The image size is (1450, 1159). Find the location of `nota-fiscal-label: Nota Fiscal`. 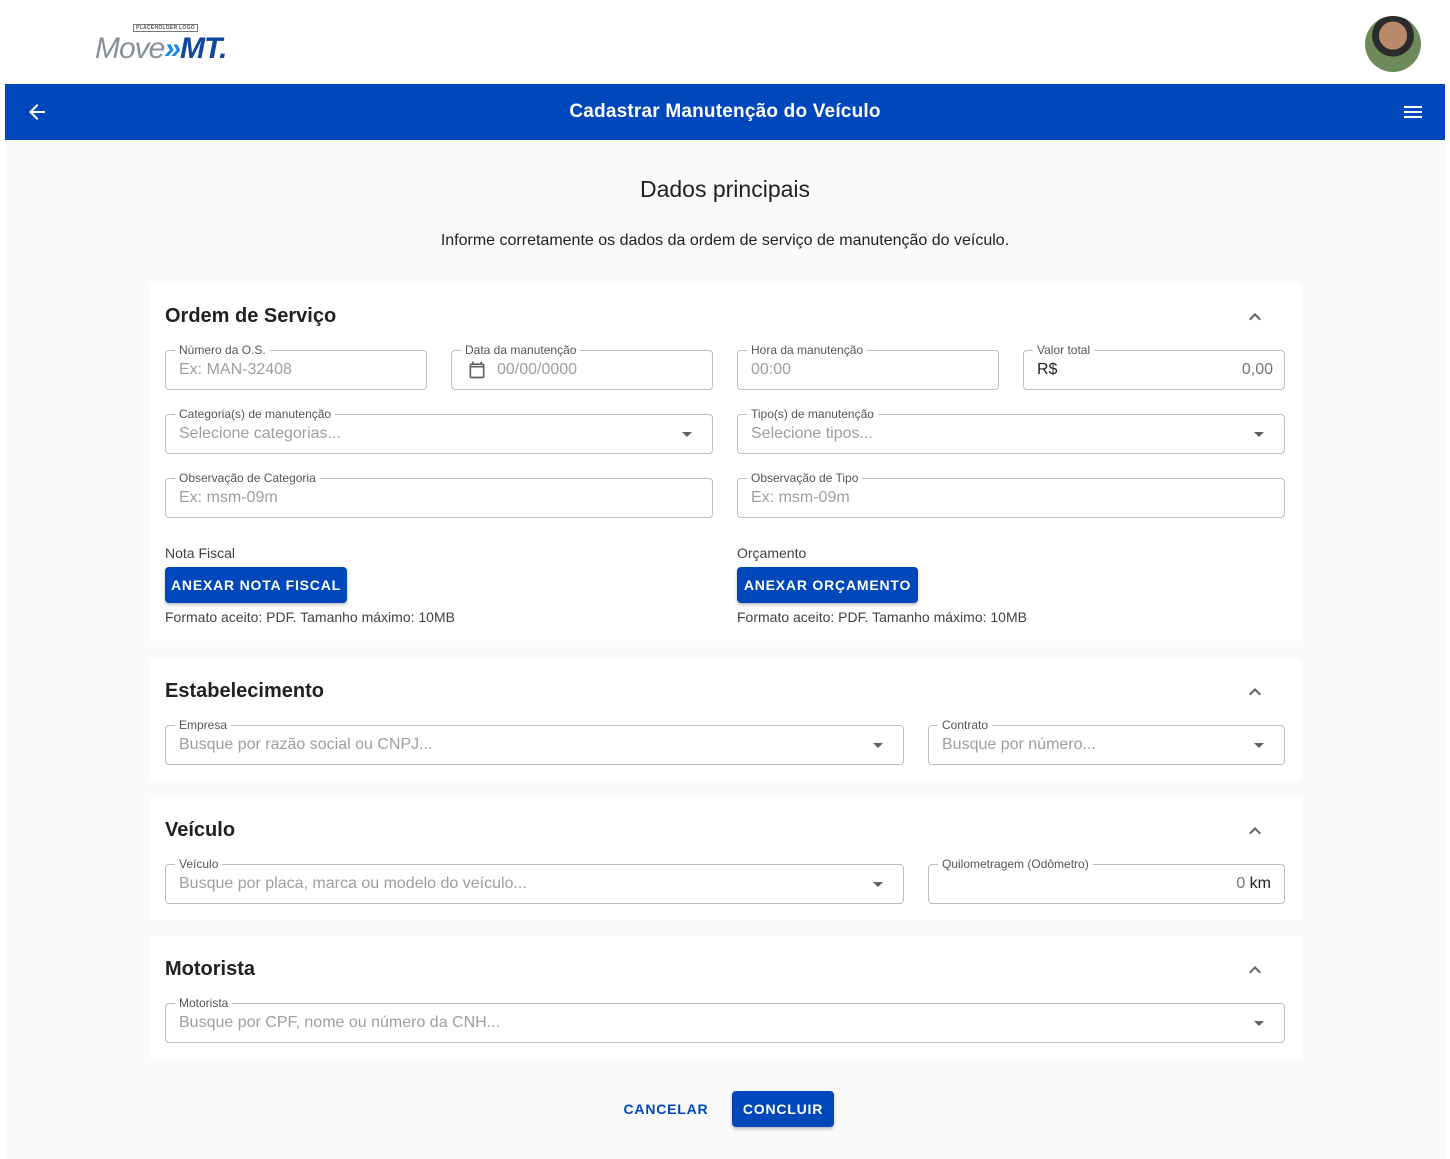

nota-fiscal-label: Nota Fiscal is located at coordinates (200, 553).